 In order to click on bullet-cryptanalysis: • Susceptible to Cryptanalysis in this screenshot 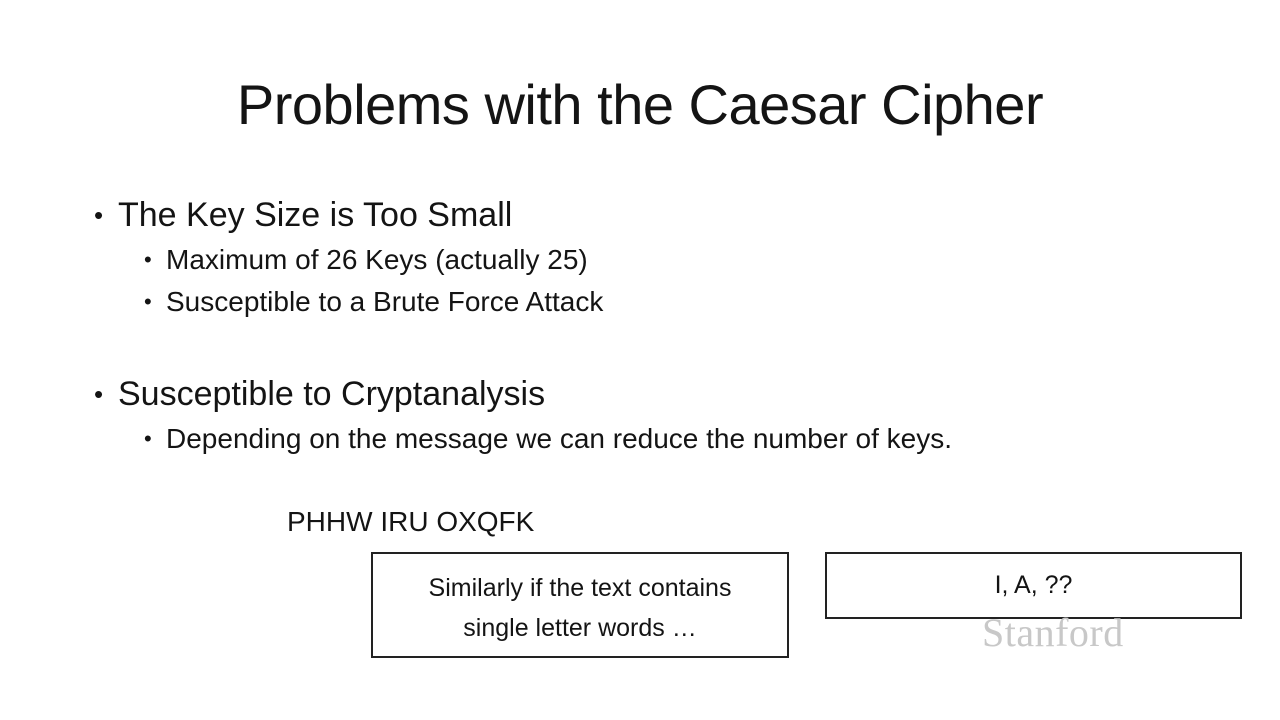, I will do `click(320, 394)`.